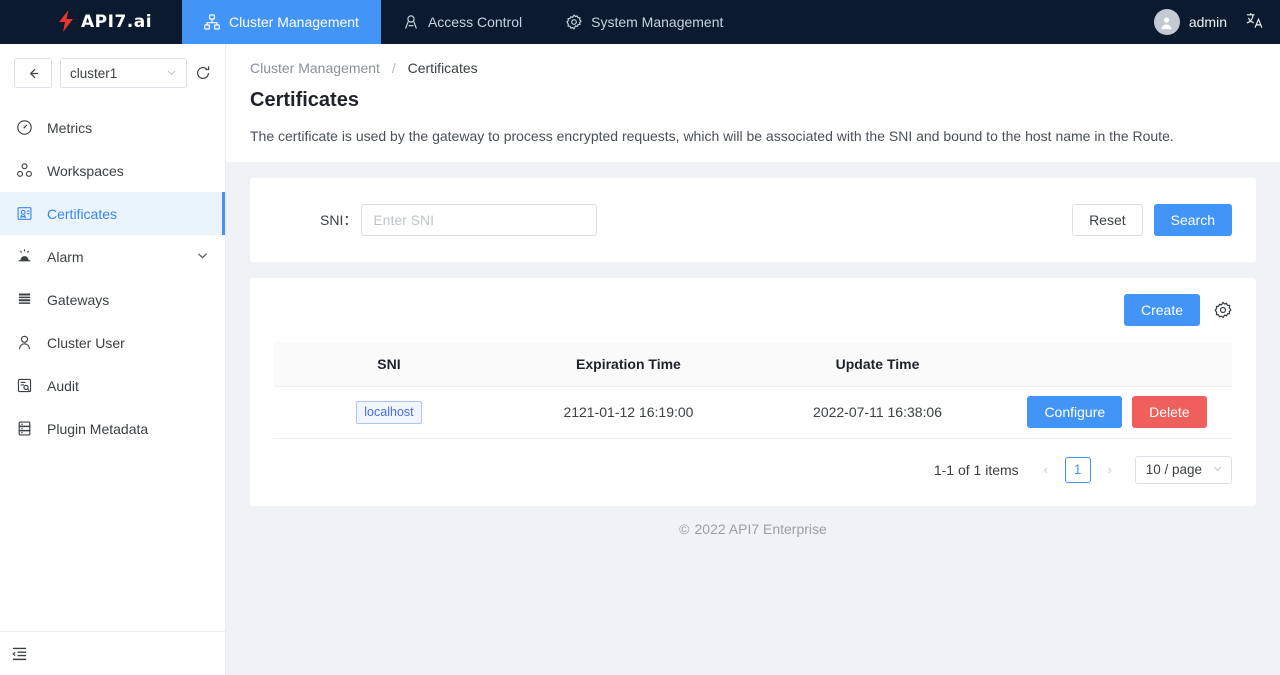 The width and height of the screenshot is (1280, 675). Describe the element at coordinates (339, 220) in the screenshot. I see `sni-filter-label: SNI：` at that location.